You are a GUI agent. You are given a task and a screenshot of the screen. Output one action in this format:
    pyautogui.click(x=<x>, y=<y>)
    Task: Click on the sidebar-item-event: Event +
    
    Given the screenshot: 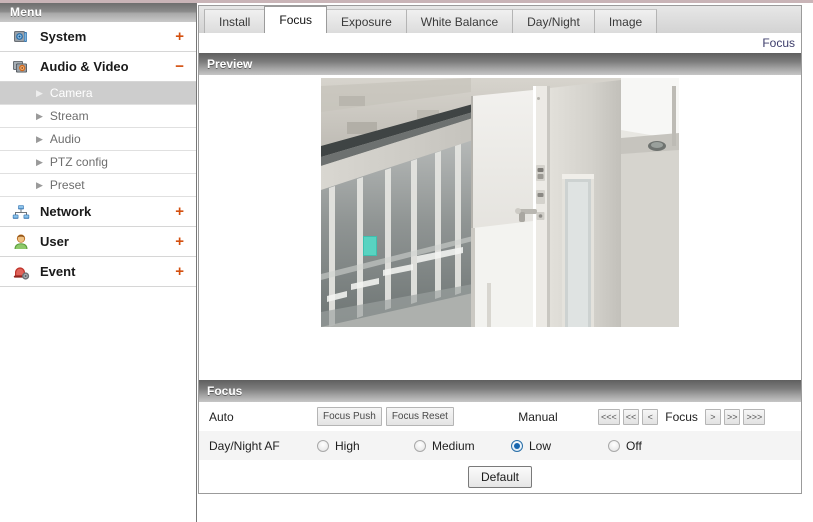 What is the action you would take?
    pyautogui.click(x=98, y=272)
    